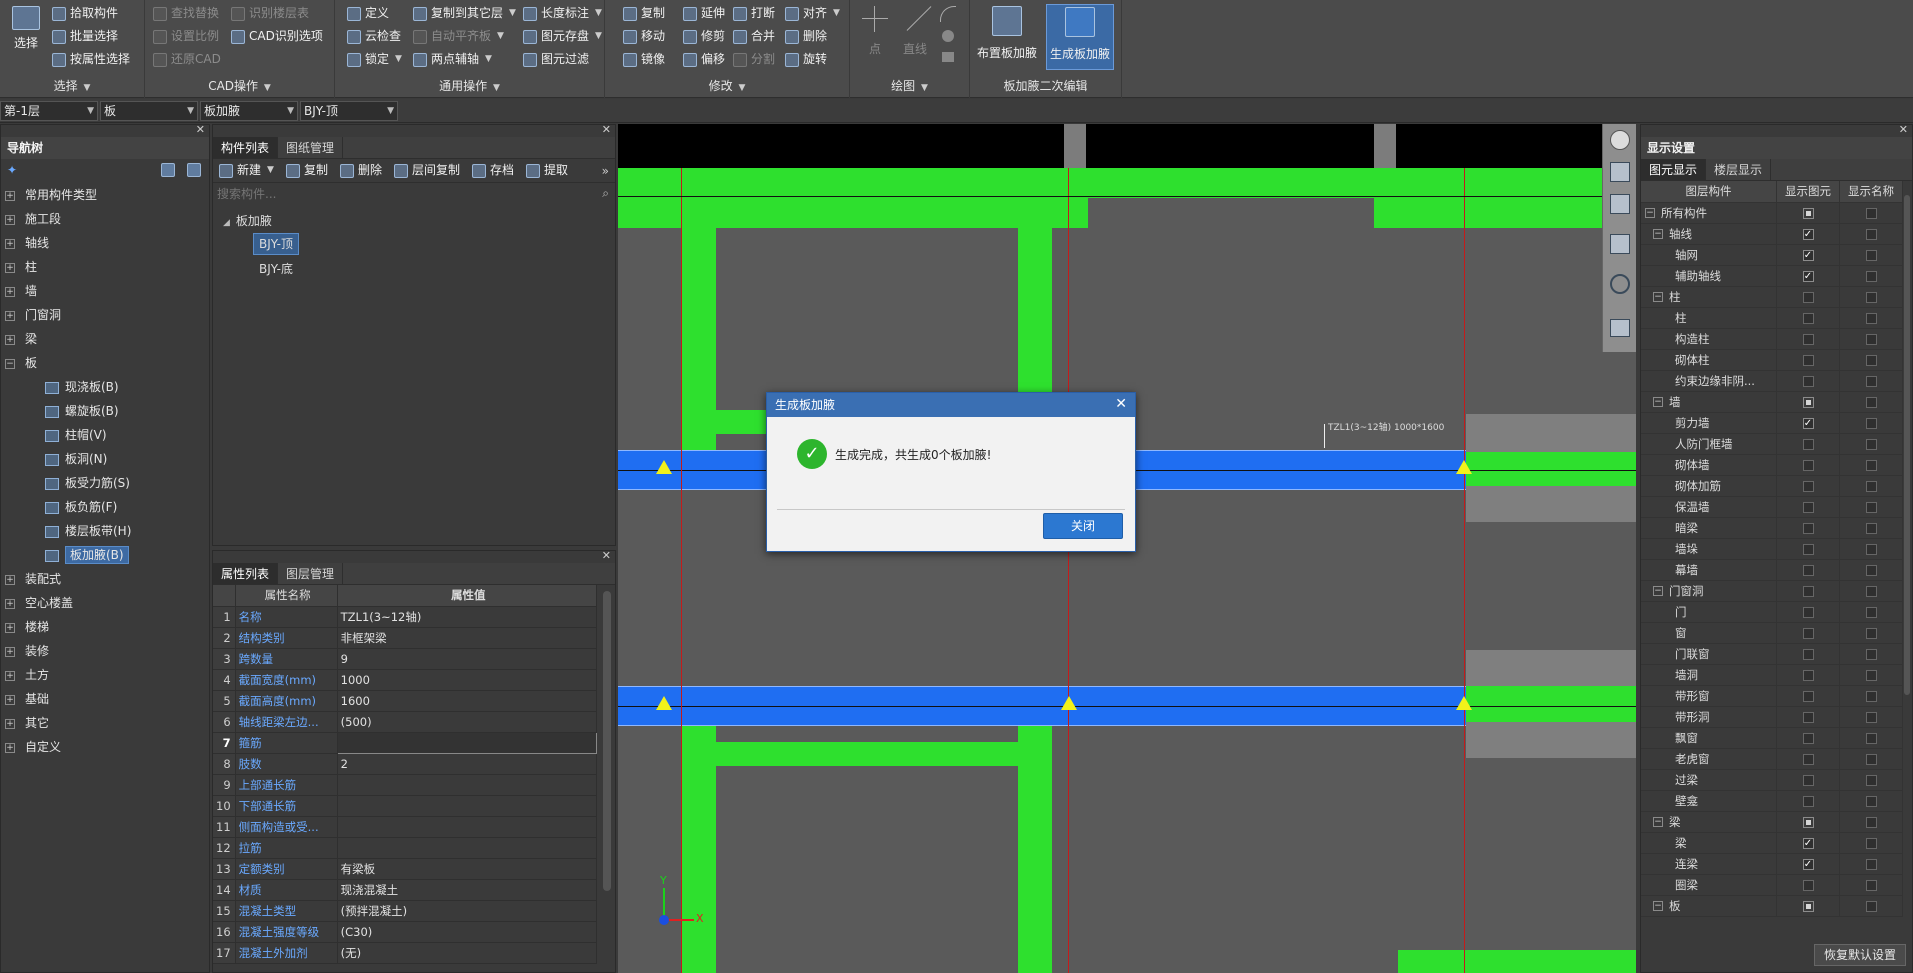 The height and width of the screenshot is (973, 1913). Describe the element at coordinates (306, 170) in the screenshot. I see `copy-component-button: 复制` at that location.